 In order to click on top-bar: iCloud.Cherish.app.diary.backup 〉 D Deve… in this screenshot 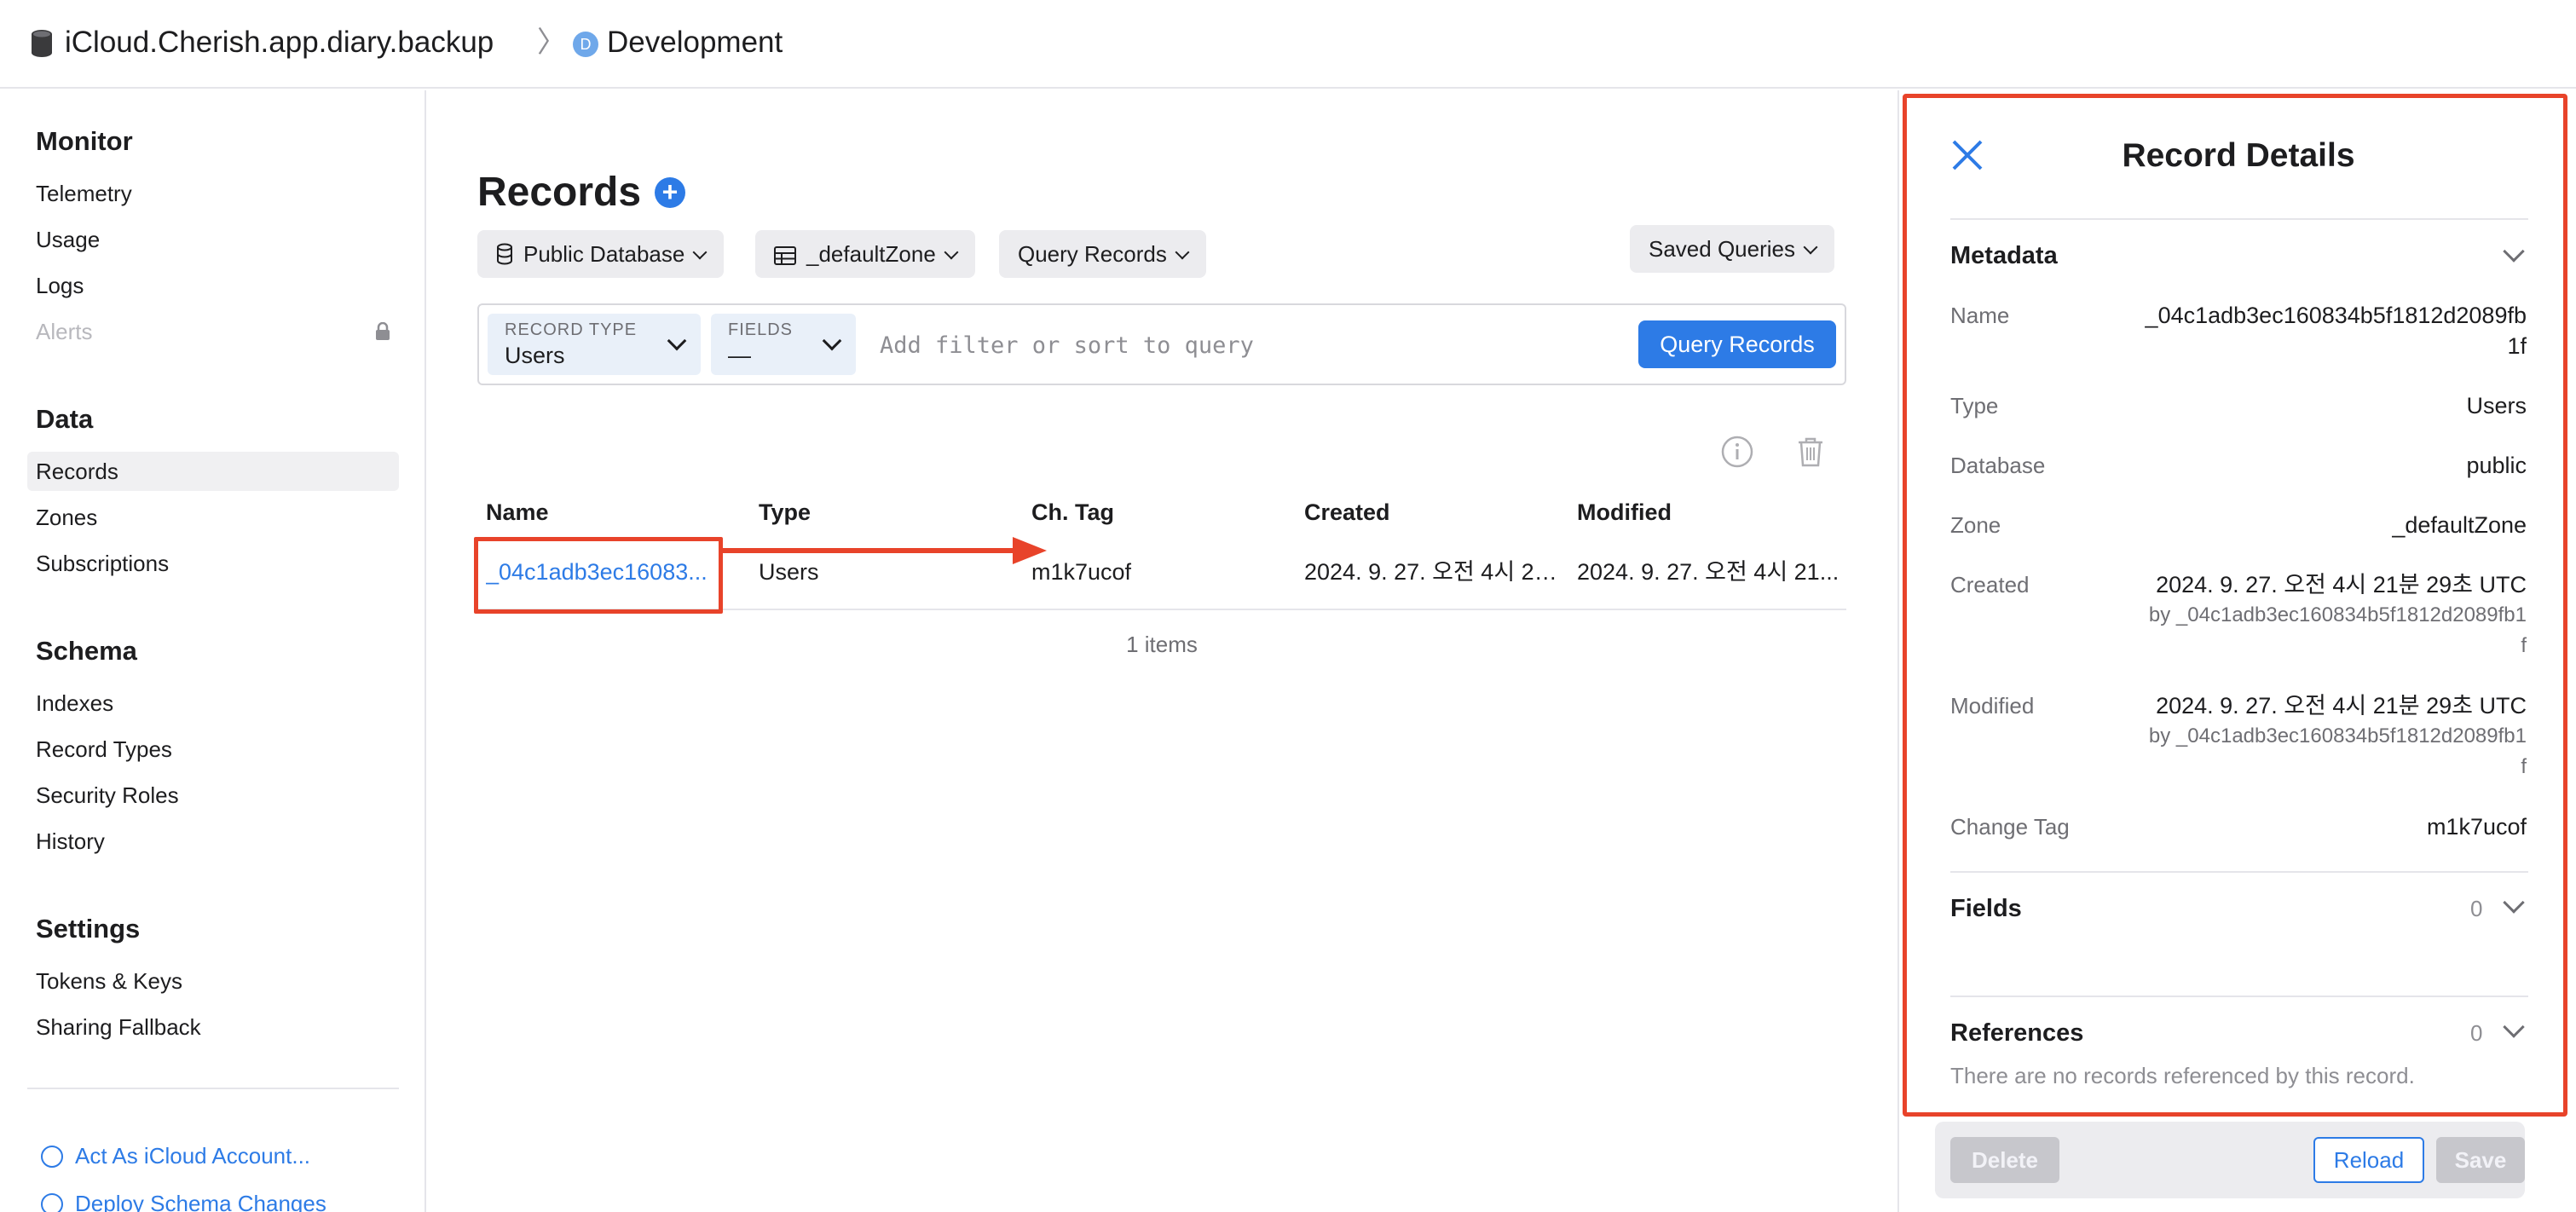, I will do `click(1288, 44)`.